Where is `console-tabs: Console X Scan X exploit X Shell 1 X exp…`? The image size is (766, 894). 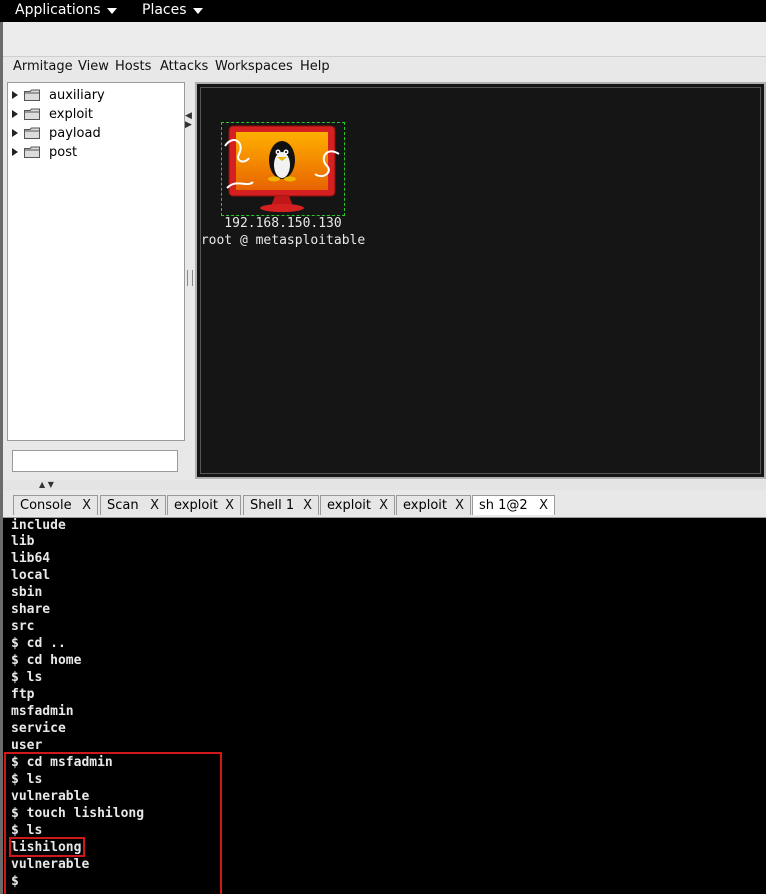 console-tabs: Console X Scan X exploit X Shell 1 X exp… is located at coordinates (384, 505).